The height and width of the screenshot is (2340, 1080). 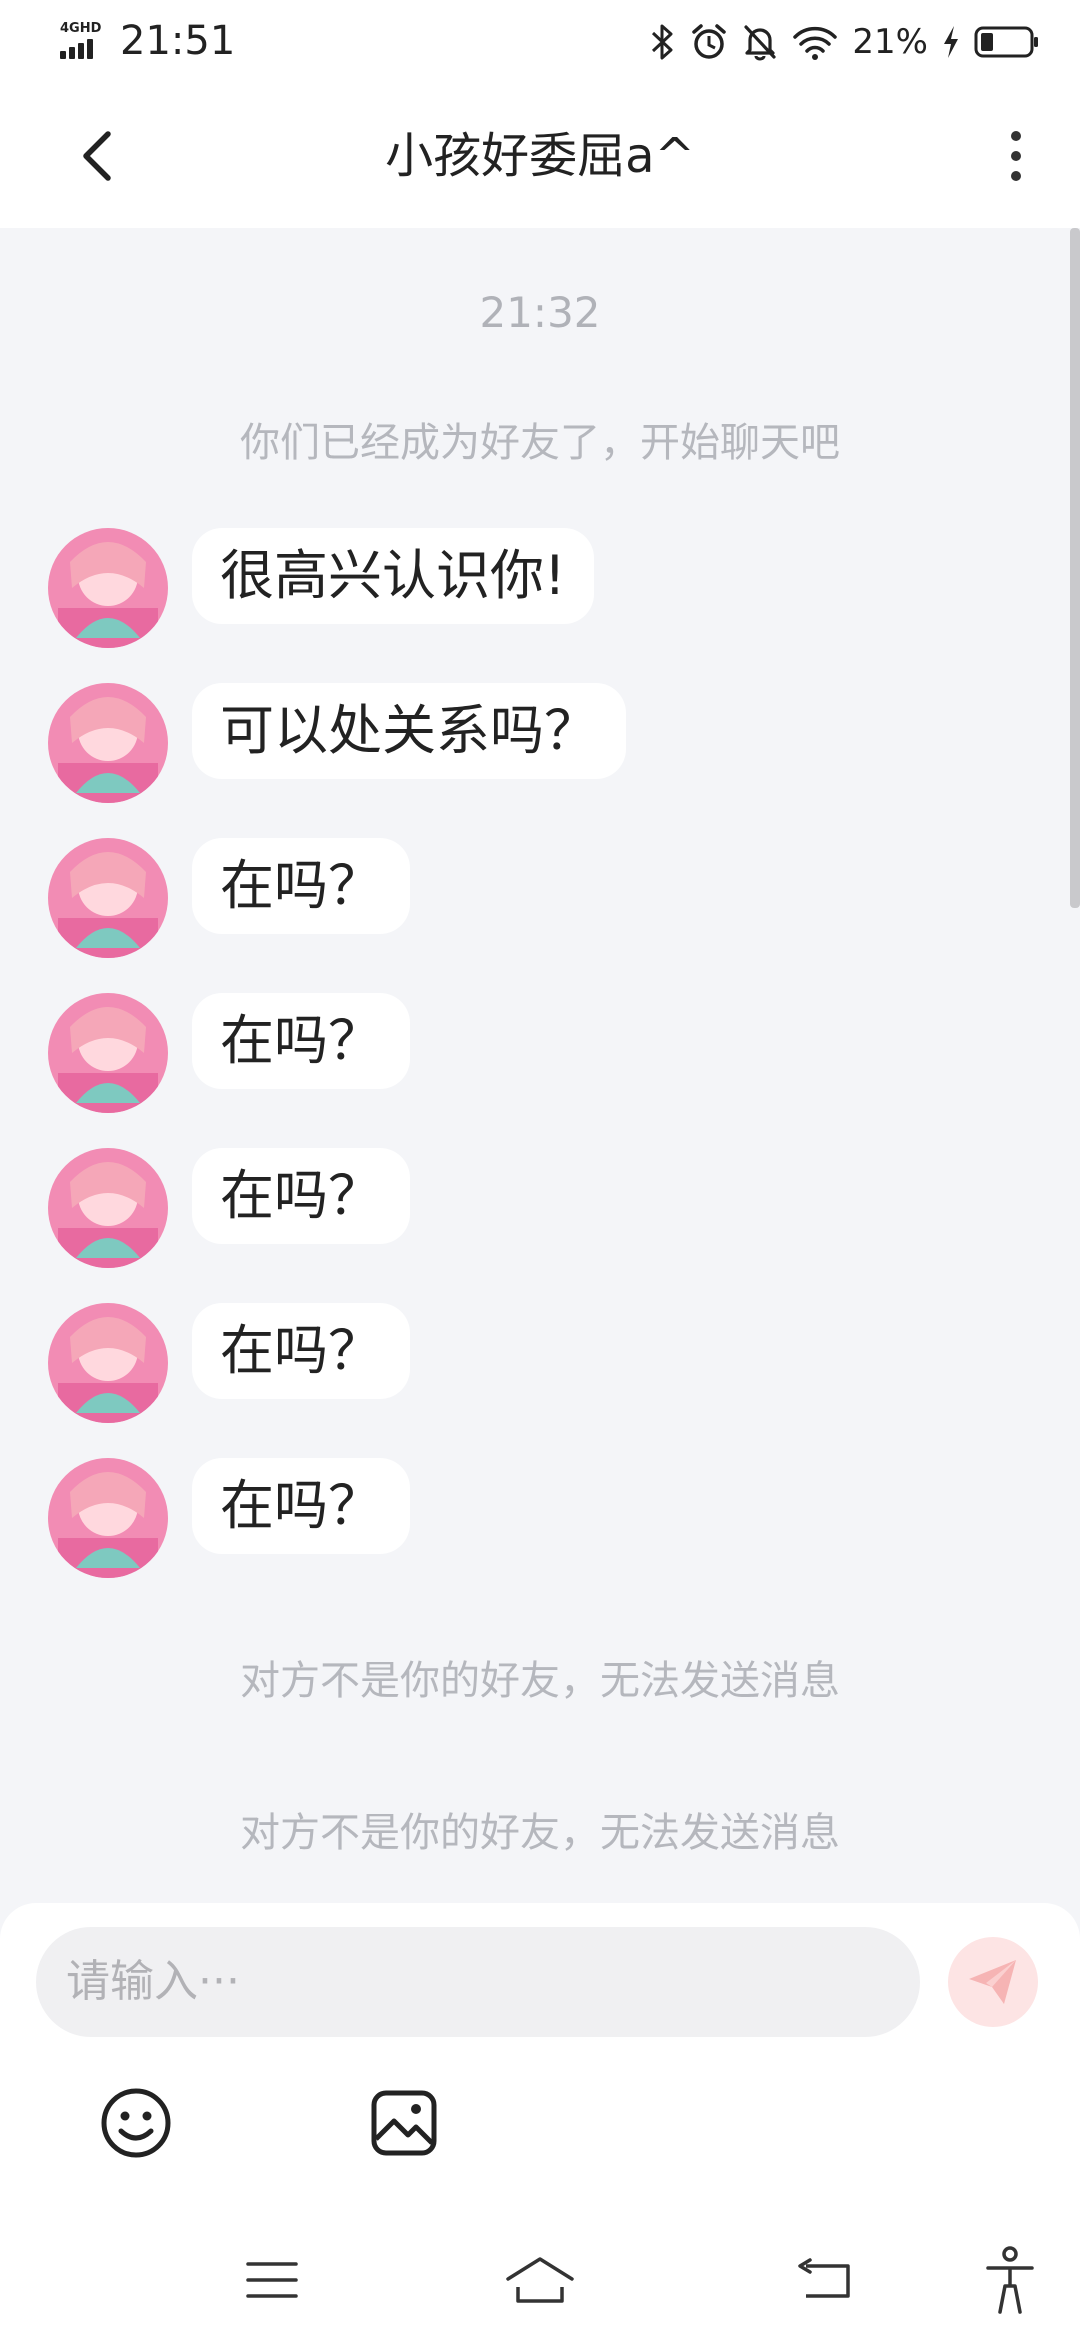 I want to click on network-type: 4GHD, so click(x=81, y=28).